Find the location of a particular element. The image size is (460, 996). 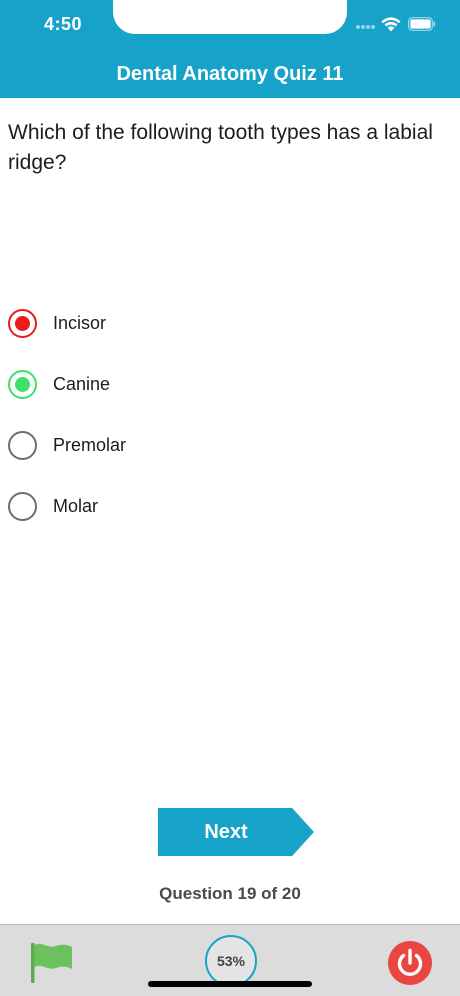

radio-selected-correct-icon is located at coordinates (22, 384).